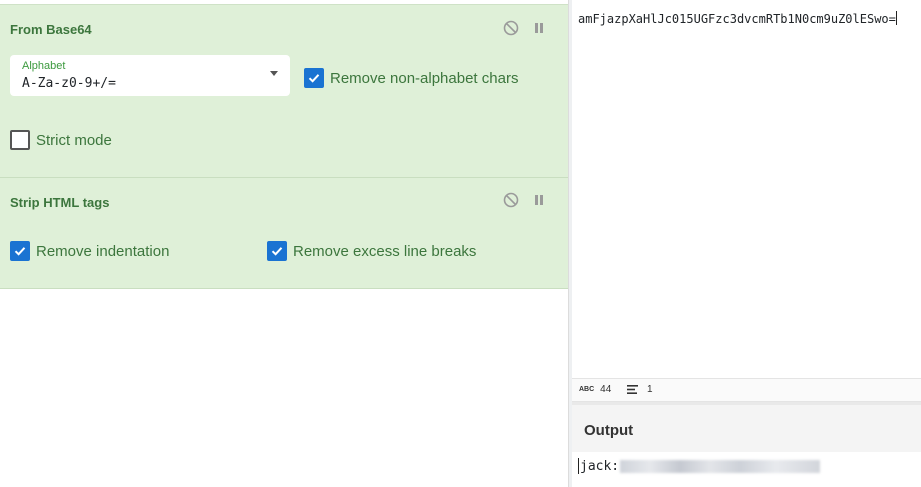  What do you see at coordinates (51, 29) in the screenshot?
I see `operation-title: From Base64` at bounding box center [51, 29].